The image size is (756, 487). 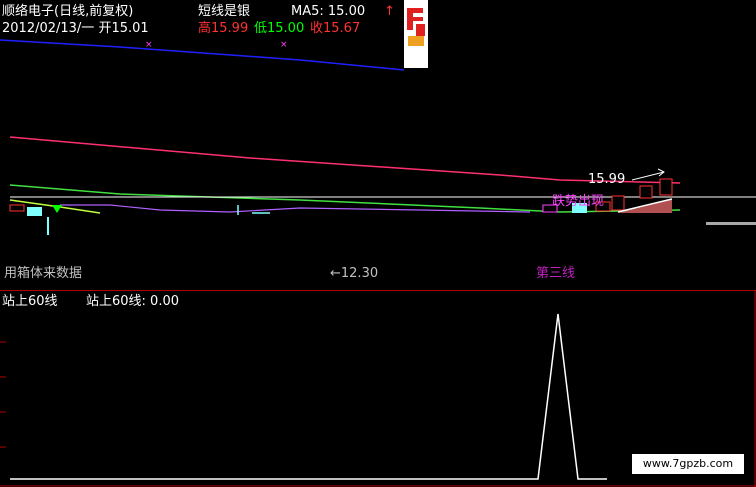 I want to click on ma-line-crimson, so click(x=345, y=160).